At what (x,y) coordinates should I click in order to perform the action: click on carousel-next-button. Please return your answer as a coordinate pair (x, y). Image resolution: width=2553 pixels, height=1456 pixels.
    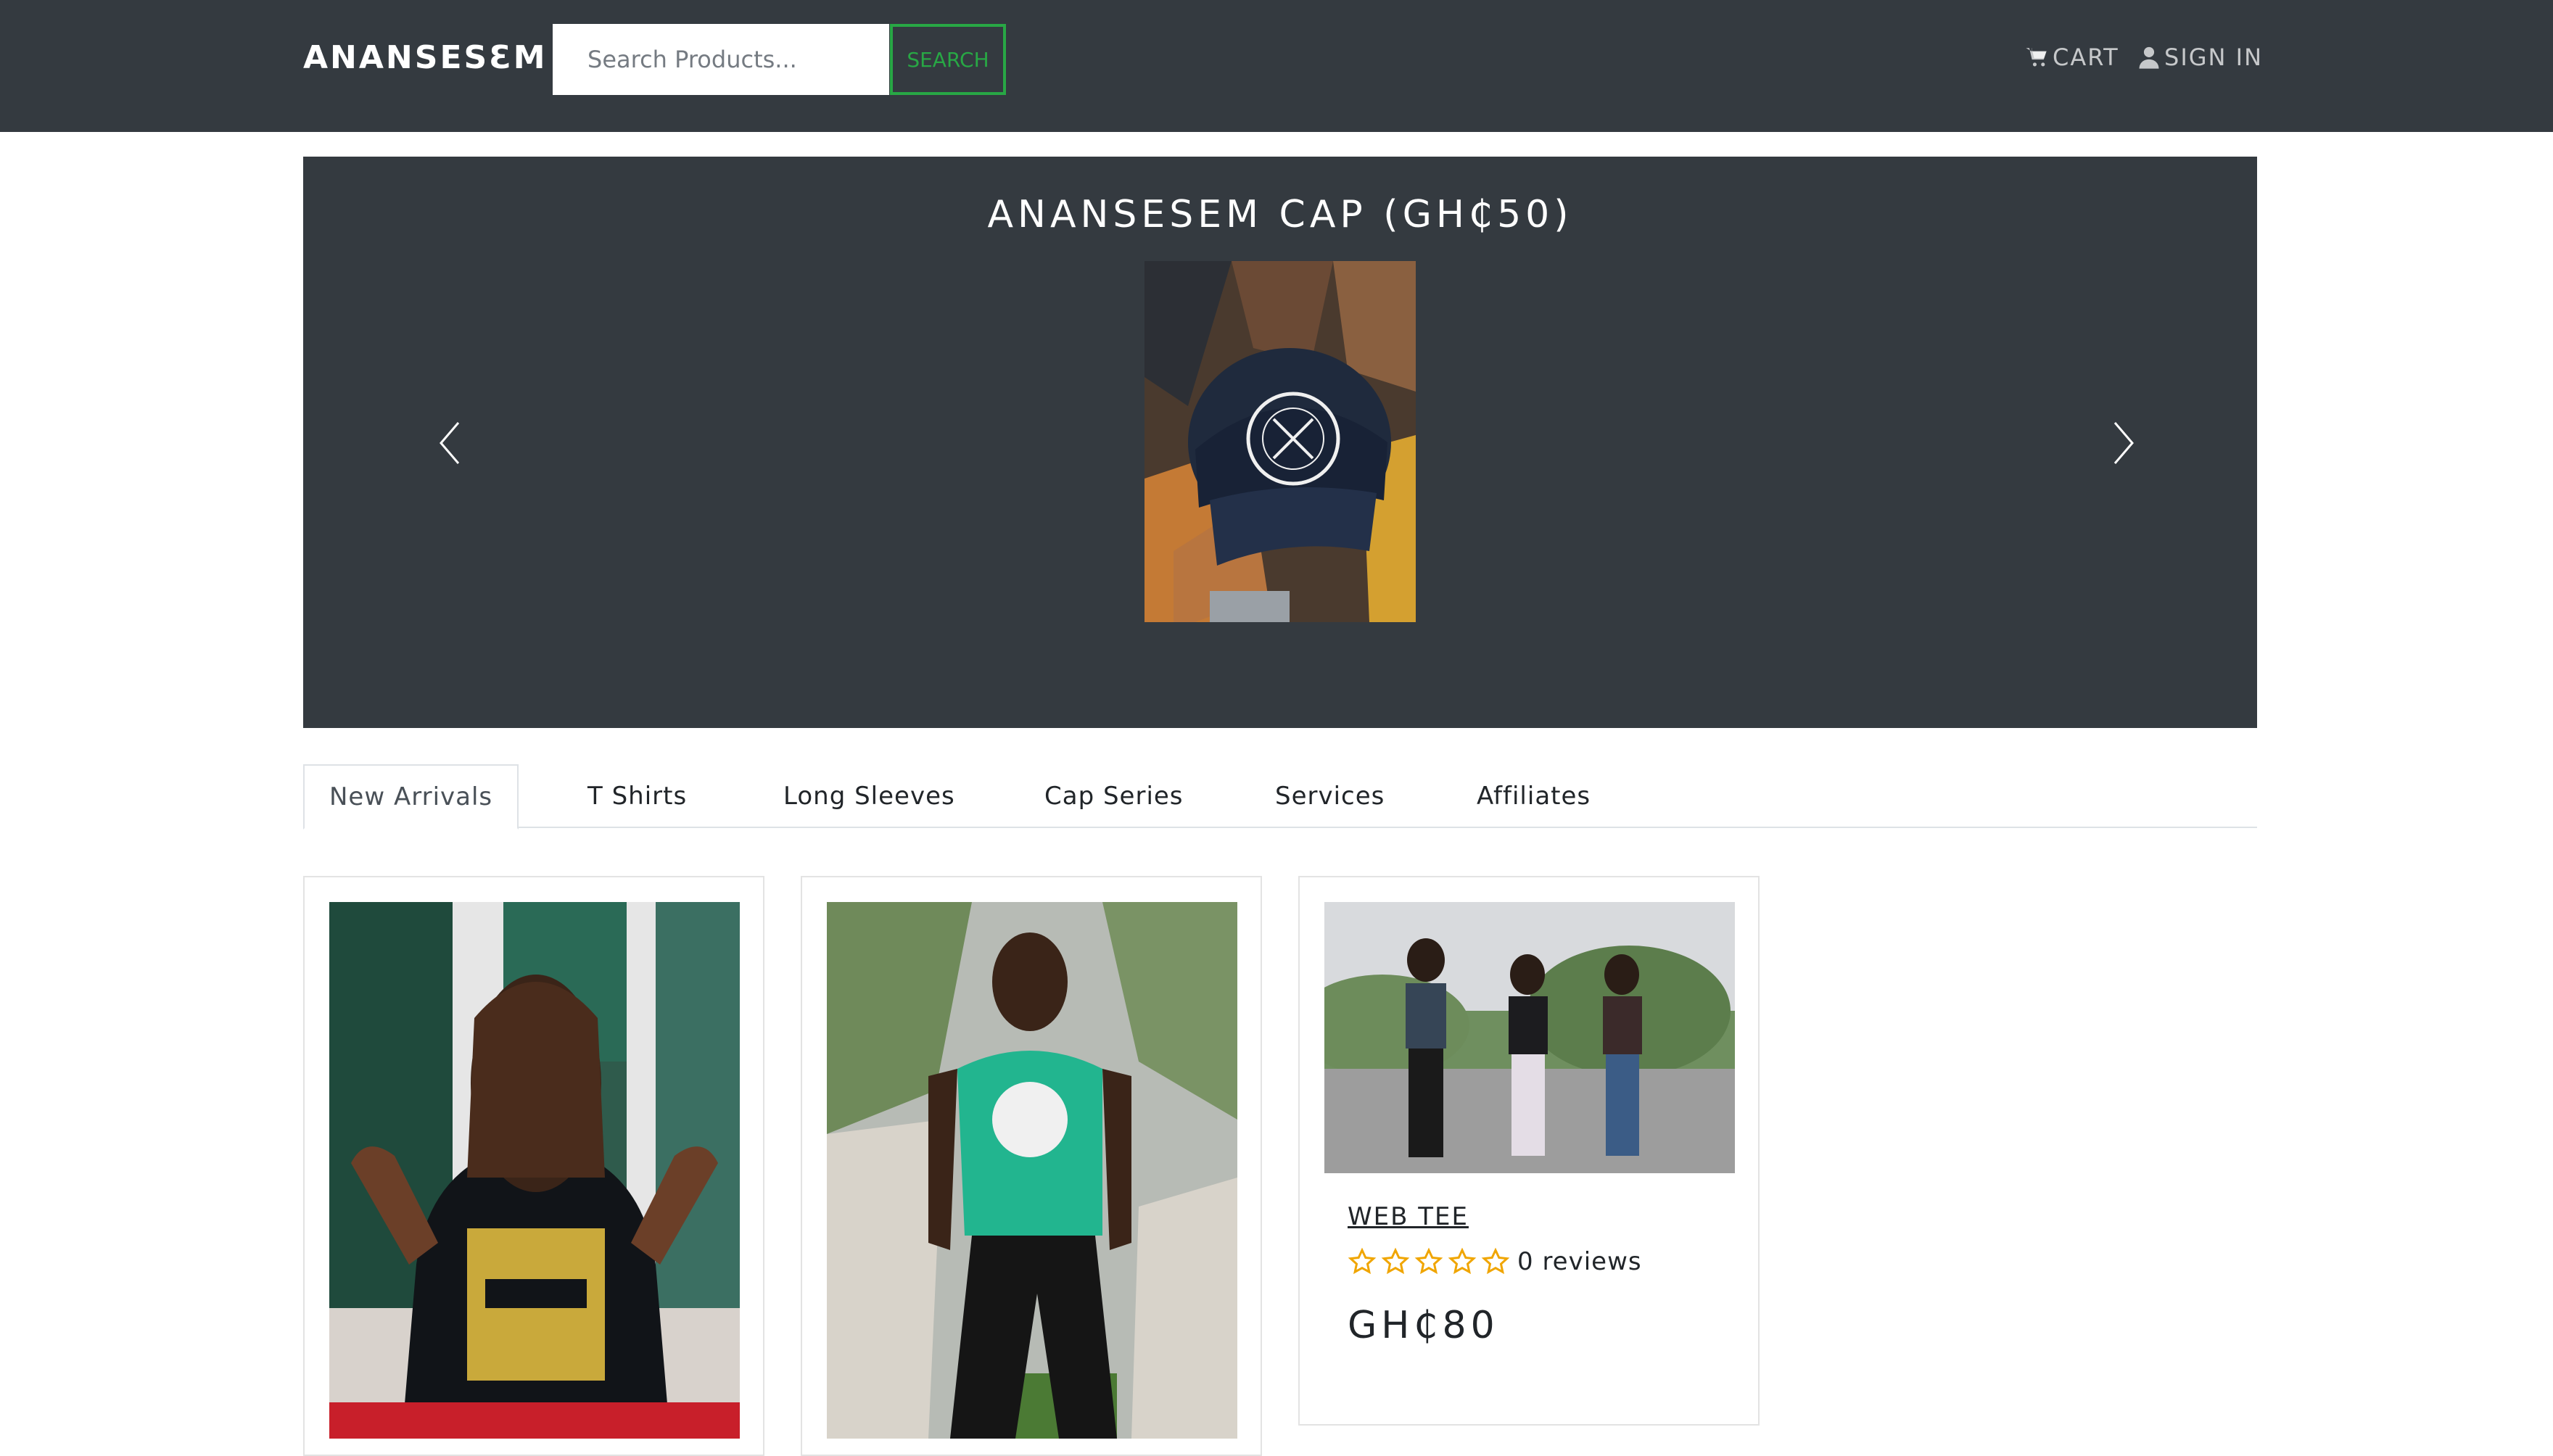
    Looking at the image, I should click on (2123, 443).